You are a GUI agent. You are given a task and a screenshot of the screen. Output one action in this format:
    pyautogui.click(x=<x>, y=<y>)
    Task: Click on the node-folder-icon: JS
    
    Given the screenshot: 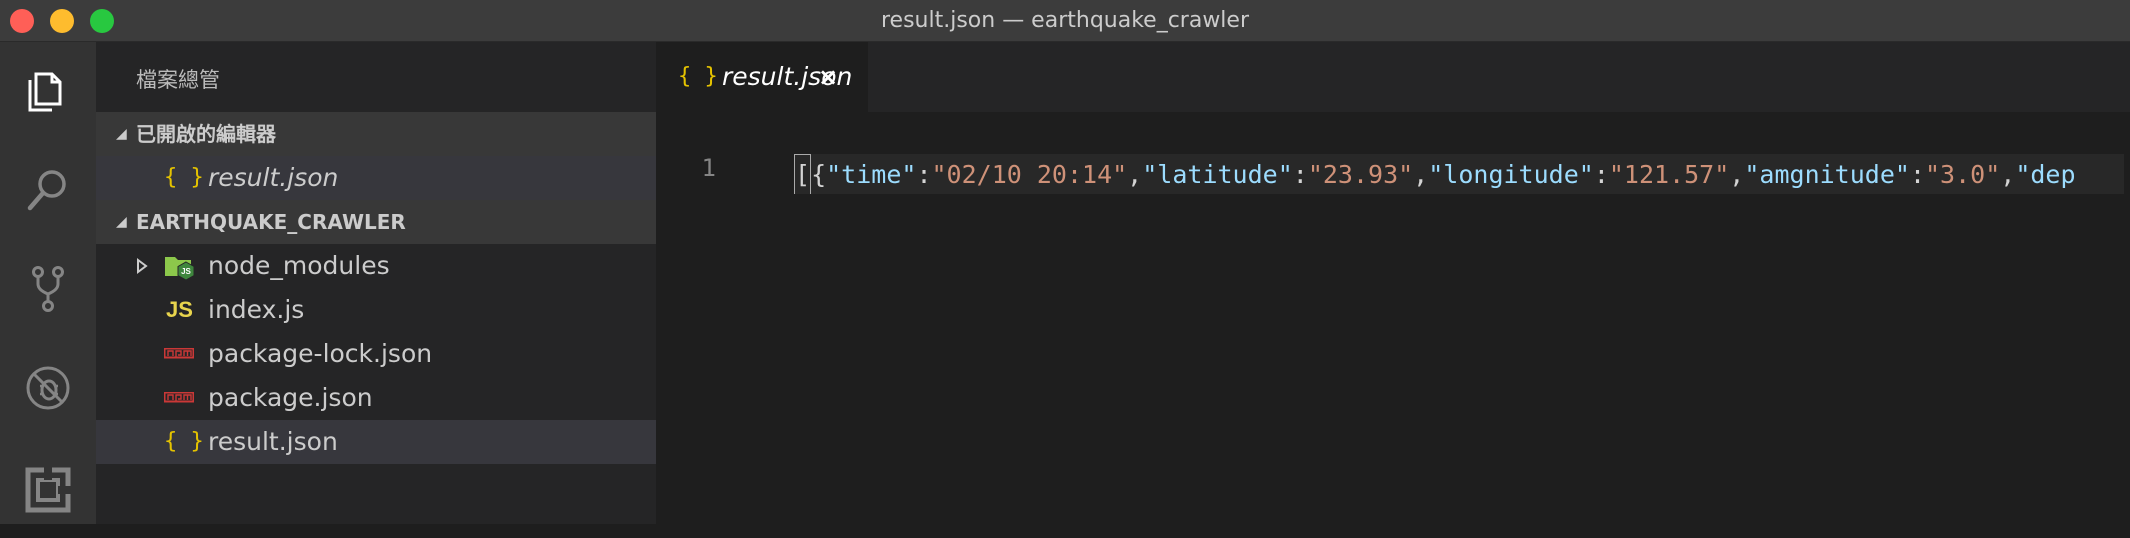 What is the action you would take?
    pyautogui.click(x=180, y=266)
    